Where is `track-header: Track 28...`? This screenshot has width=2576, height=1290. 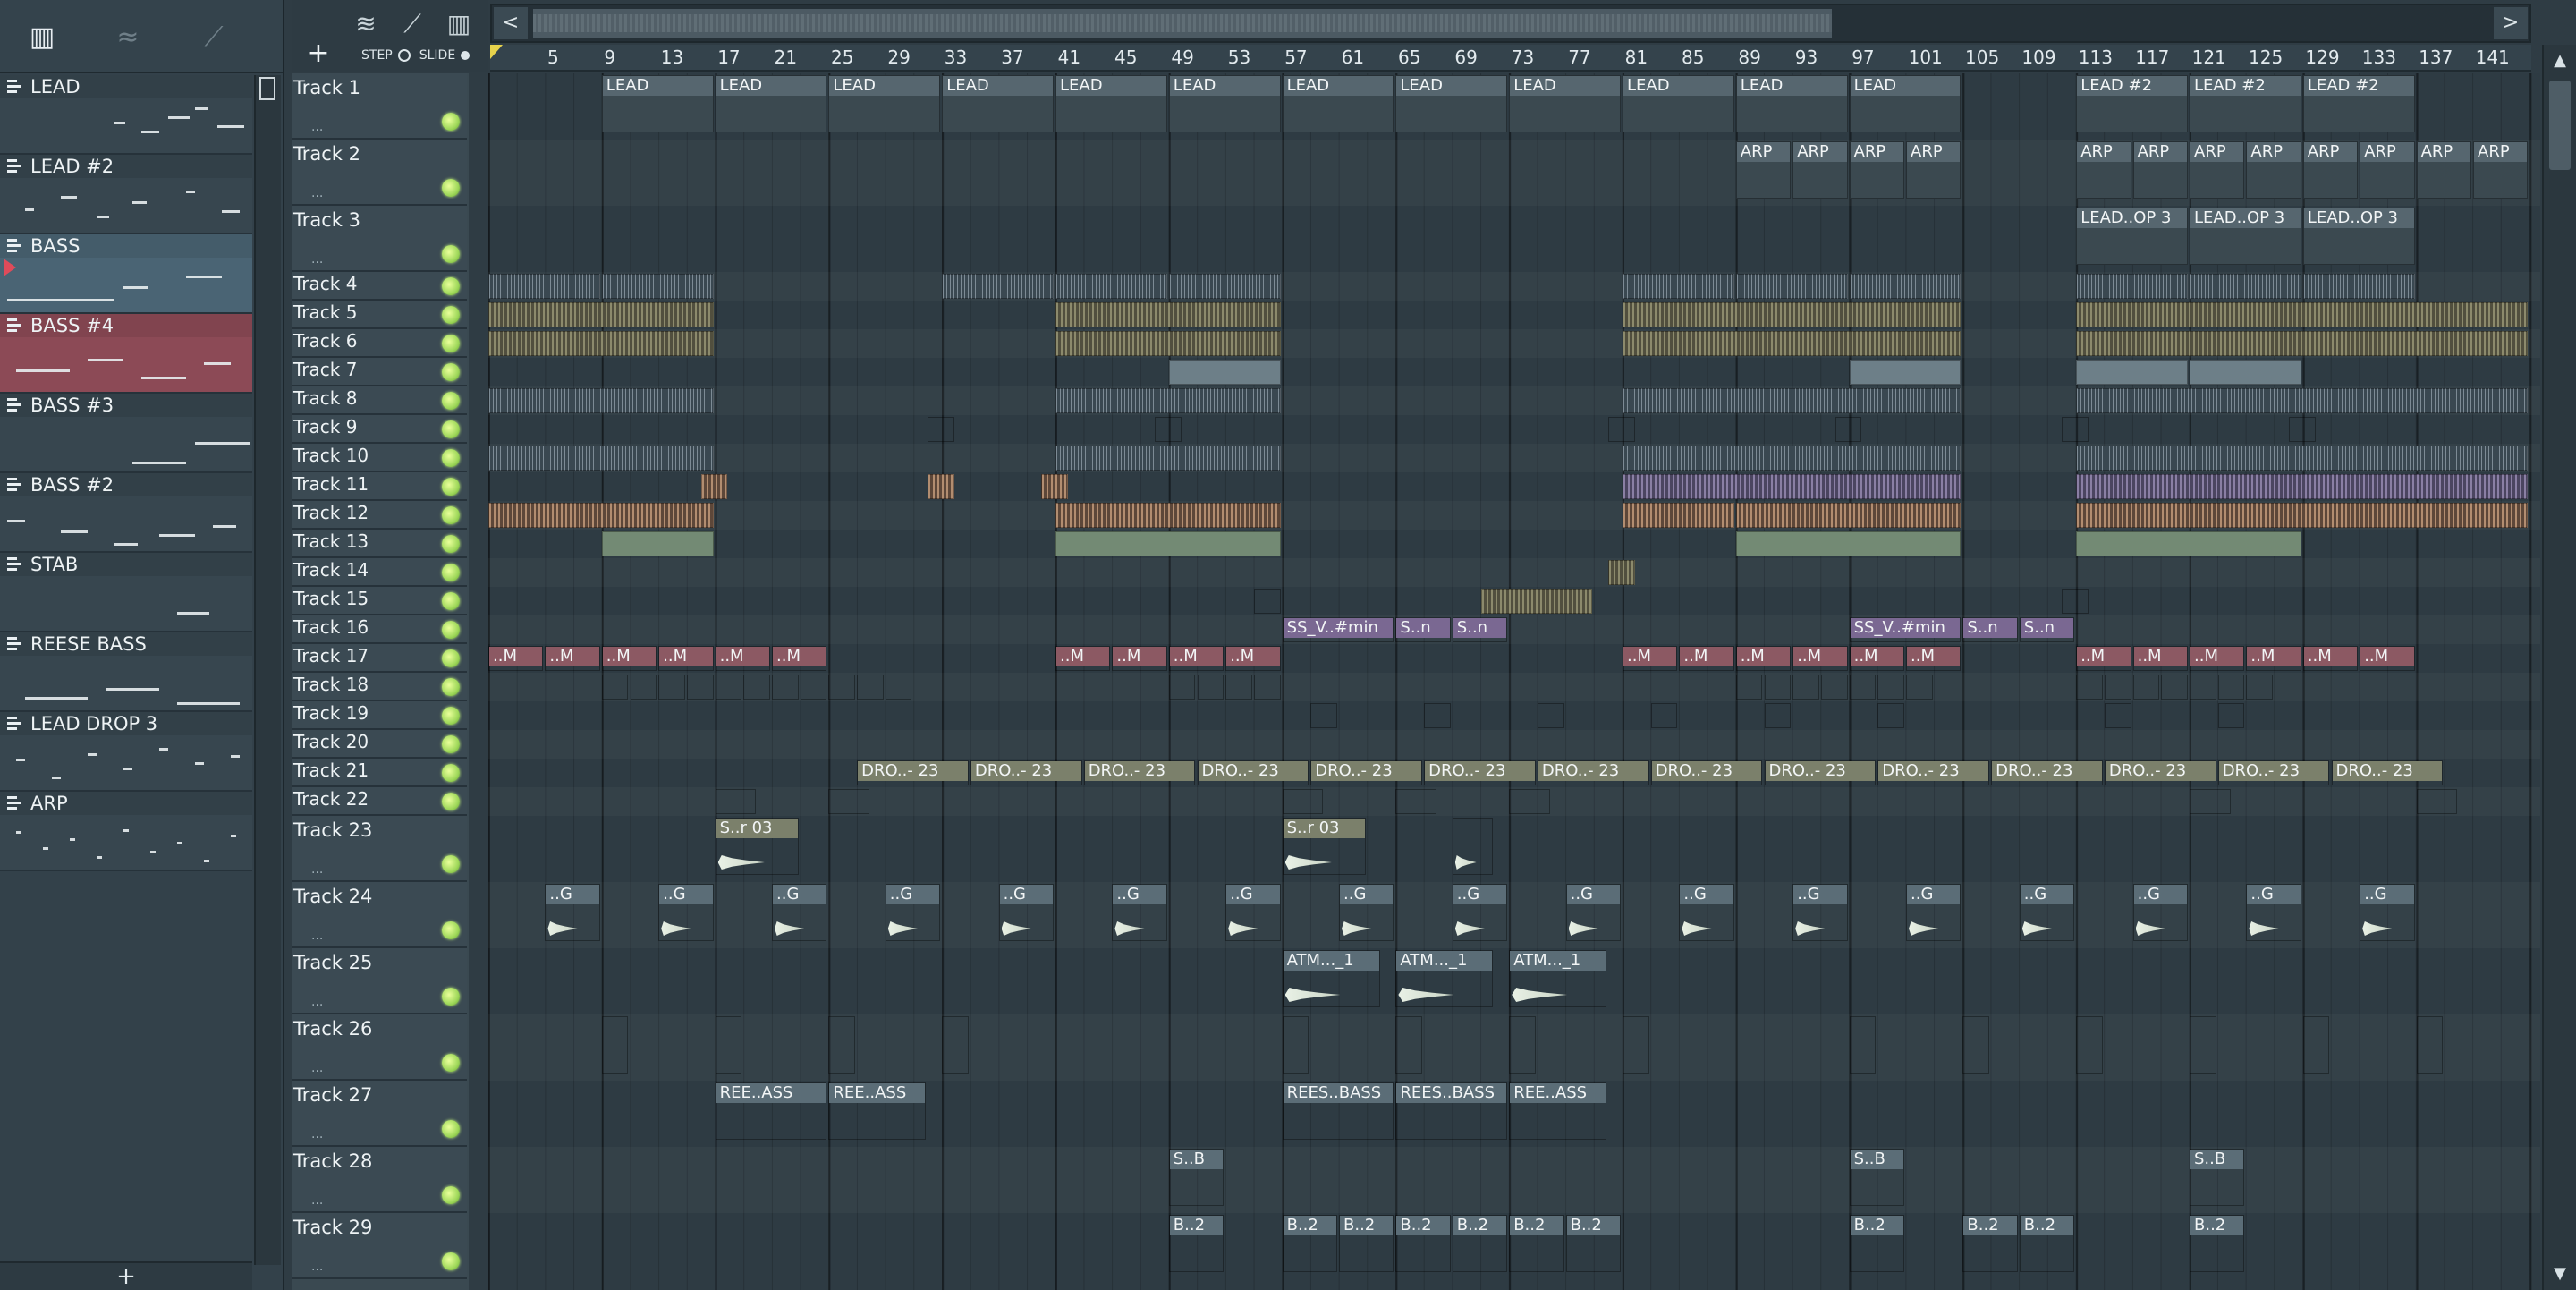 track-header: Track 28... is located at coordinates (379, 1180).